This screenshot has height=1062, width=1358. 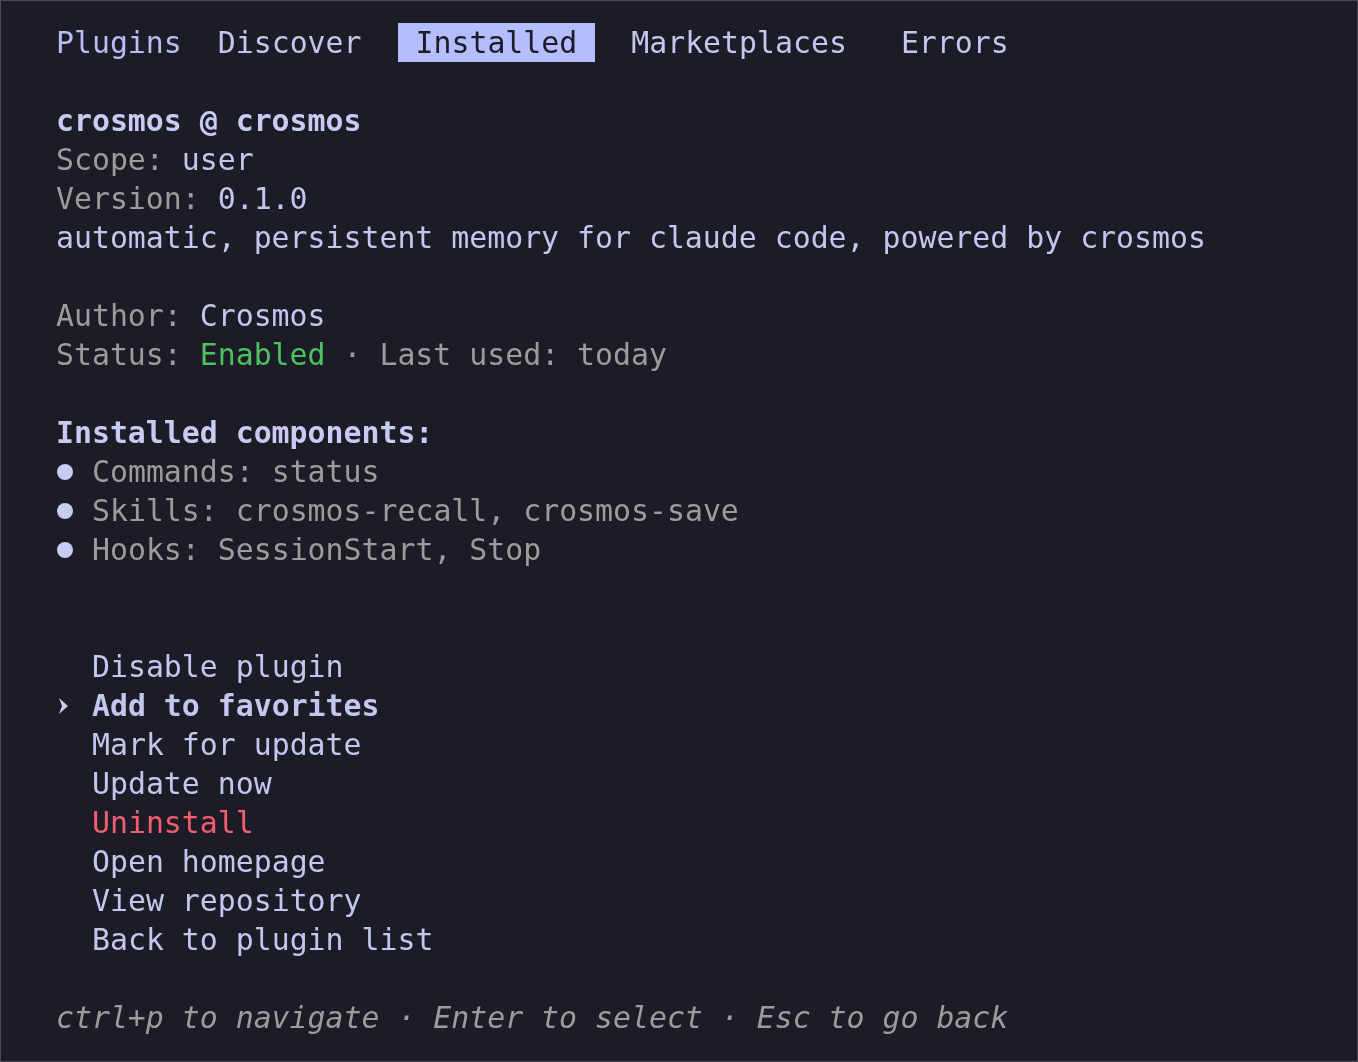 What do you see at coordinates (317, 550) in the screenshot?
I see `component-entry: Hooks: SessionStart, Stop` at bounding box center [317, 550].